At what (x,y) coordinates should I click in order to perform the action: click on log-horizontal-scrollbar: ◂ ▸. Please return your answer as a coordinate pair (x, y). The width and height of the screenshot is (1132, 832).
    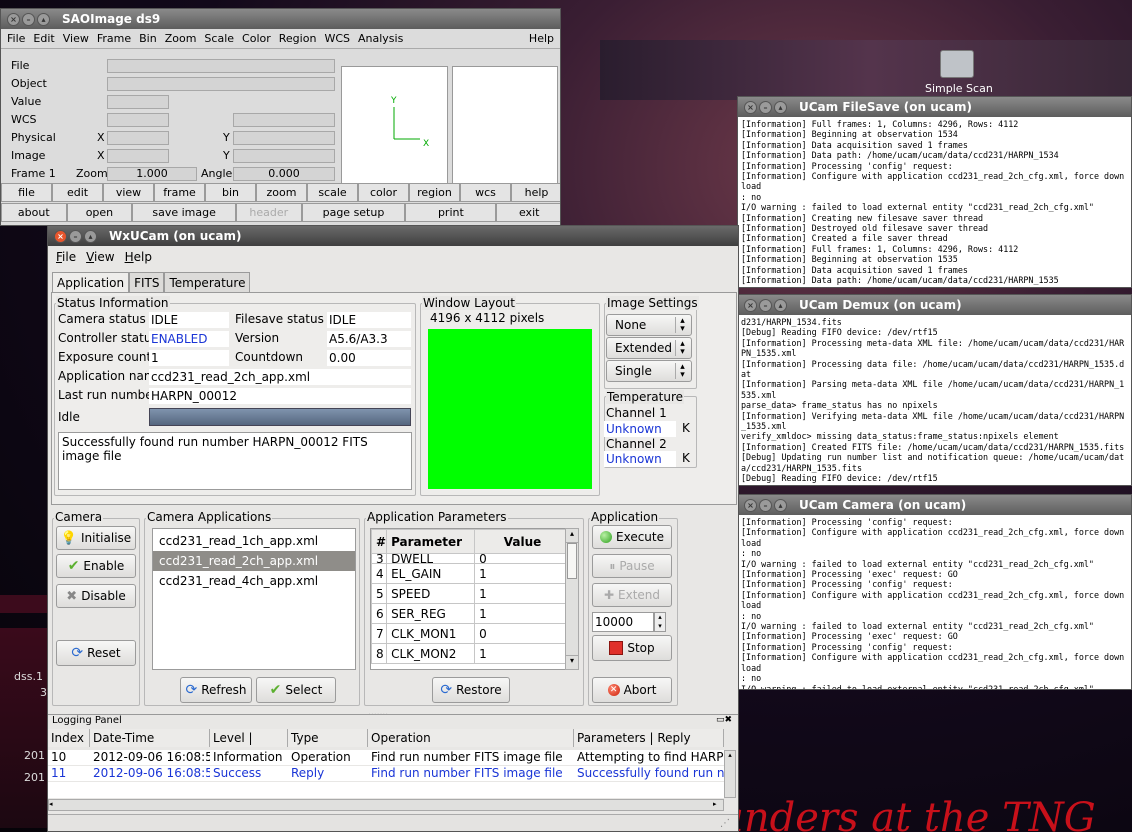
    Looking at the image, I should click on (386, 805).